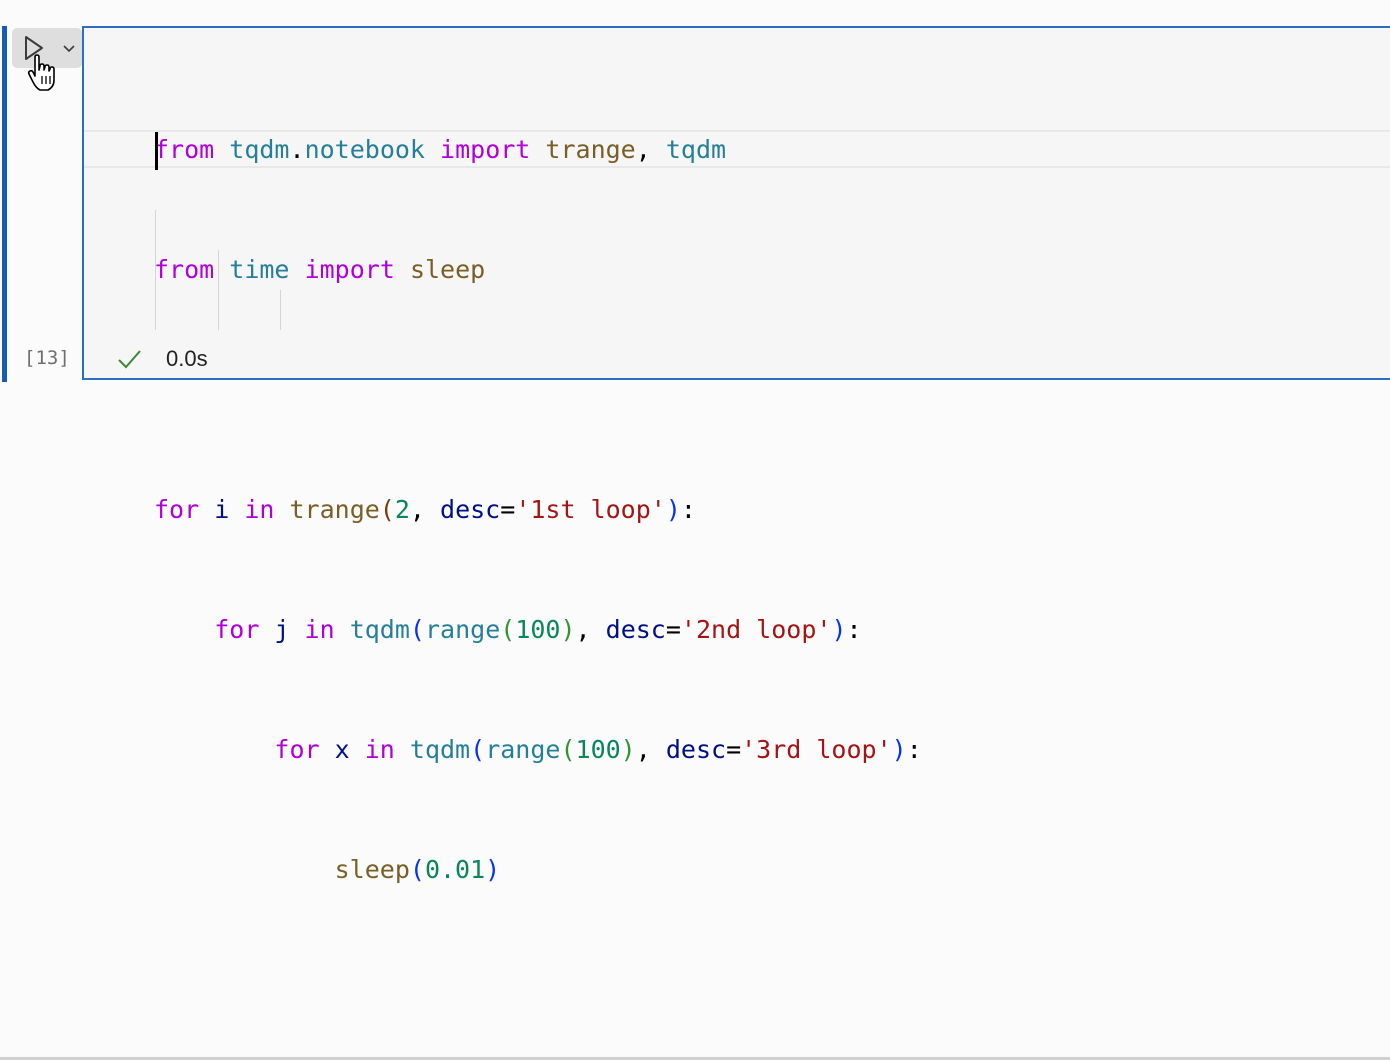 The width and height of the screenshot is (1390, 1060). What do you see at coordinates (538, 270) in the screenshot?
I see `code-line-2: from time import sleep` at bounding box center [538, 270].